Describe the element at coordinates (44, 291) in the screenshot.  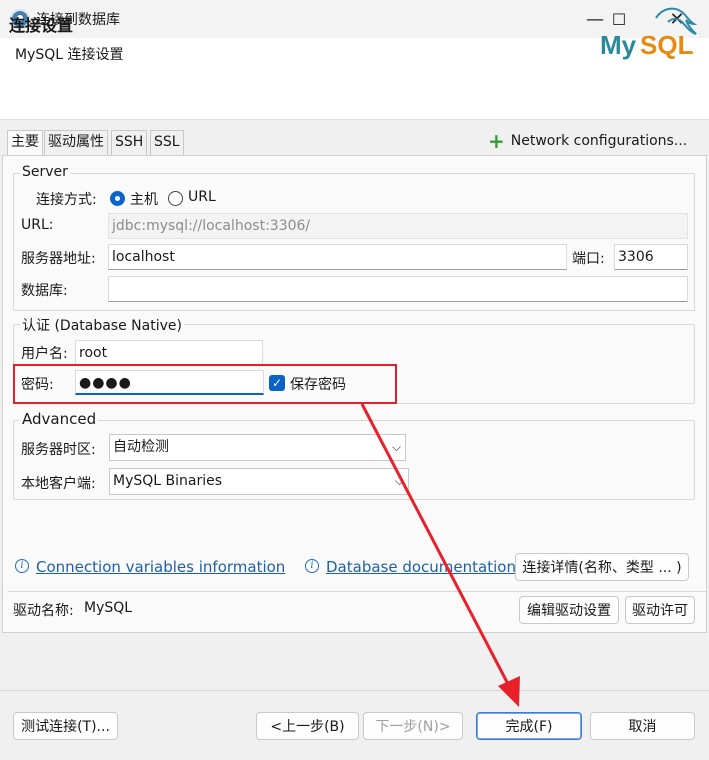
I see `database-label: 数据库:` at that location.